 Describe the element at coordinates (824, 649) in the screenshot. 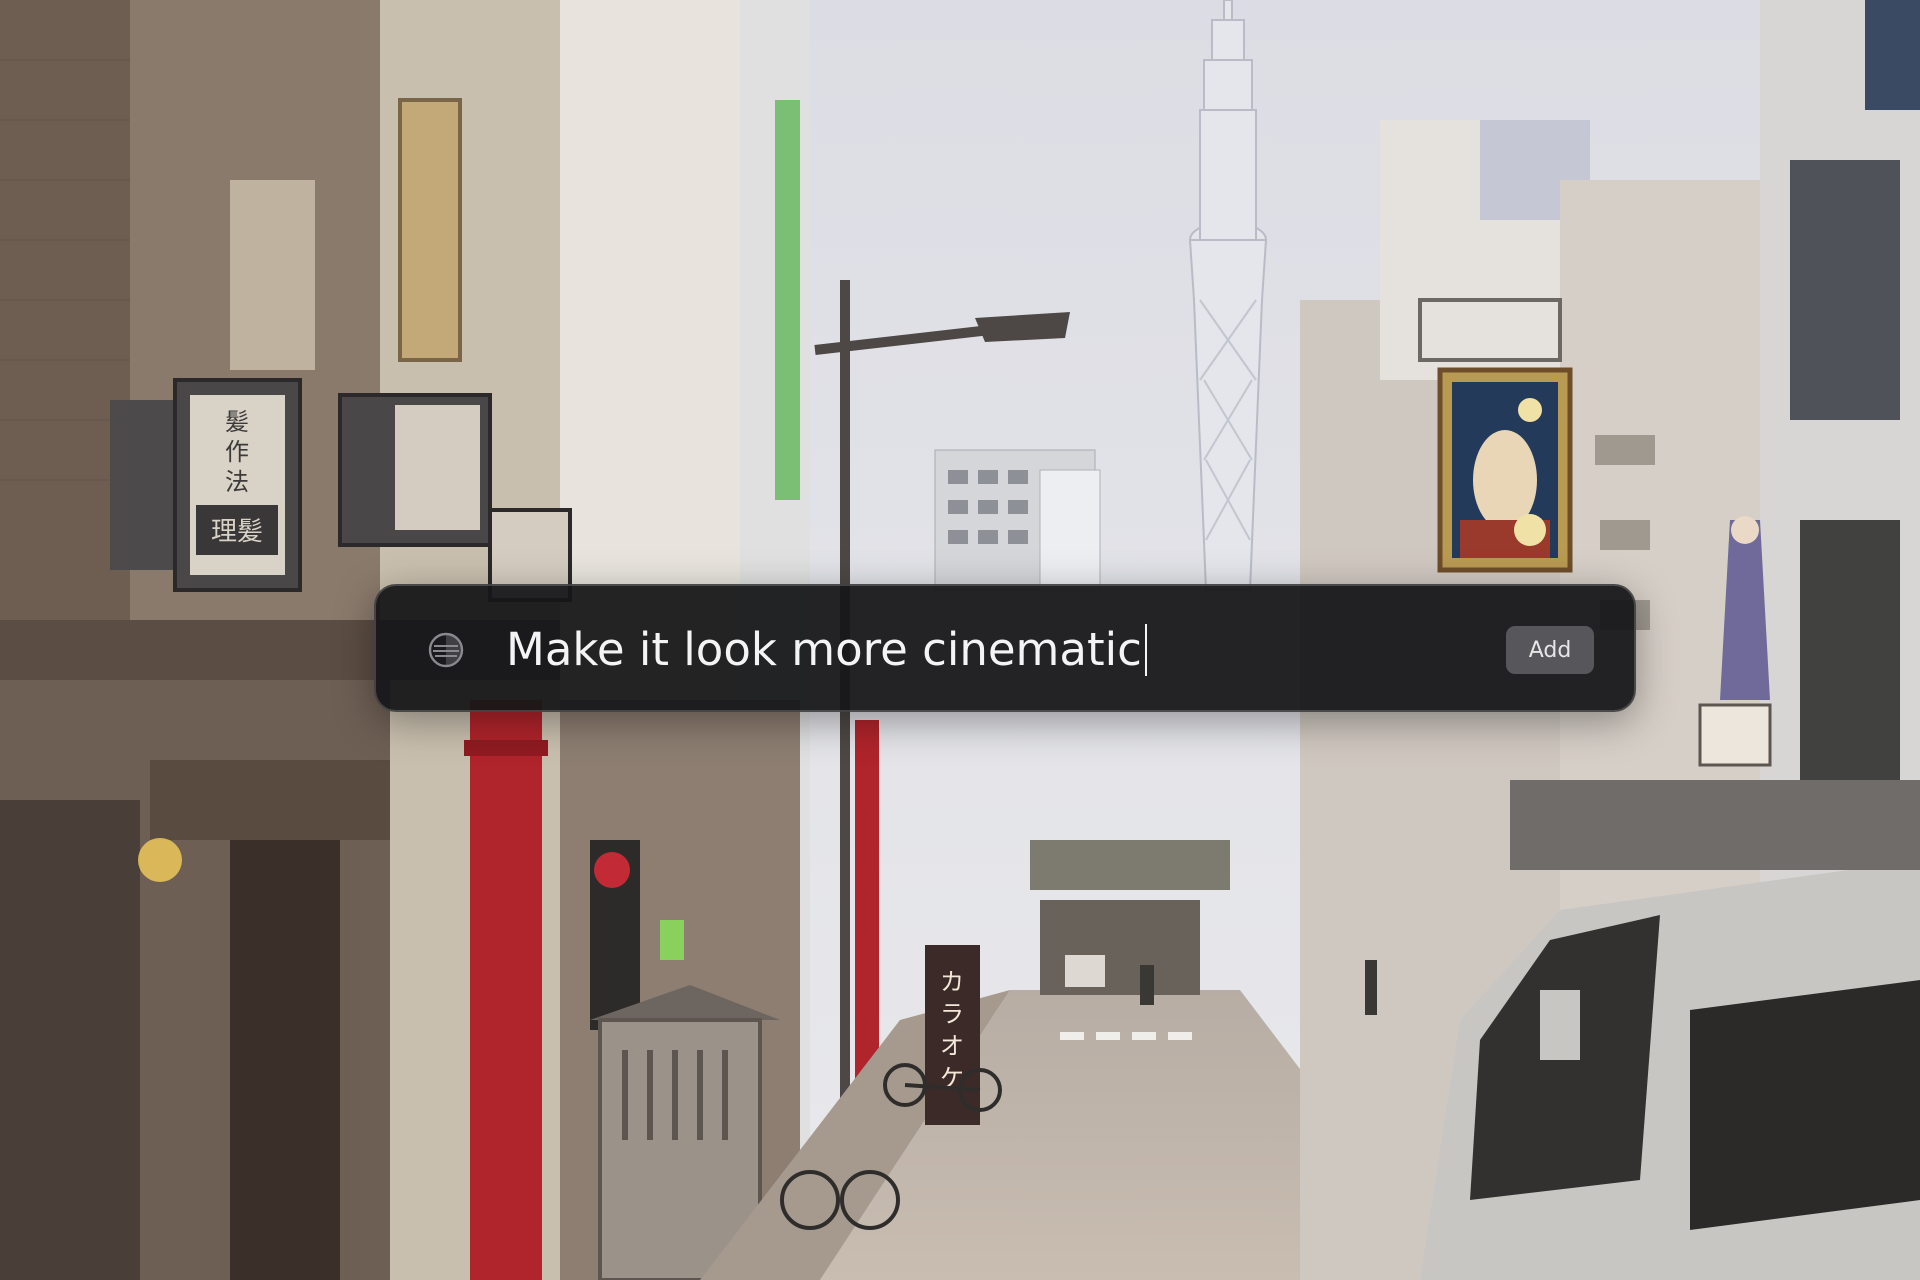

I see `prompt-text: Make it look more cinematic` at that location.